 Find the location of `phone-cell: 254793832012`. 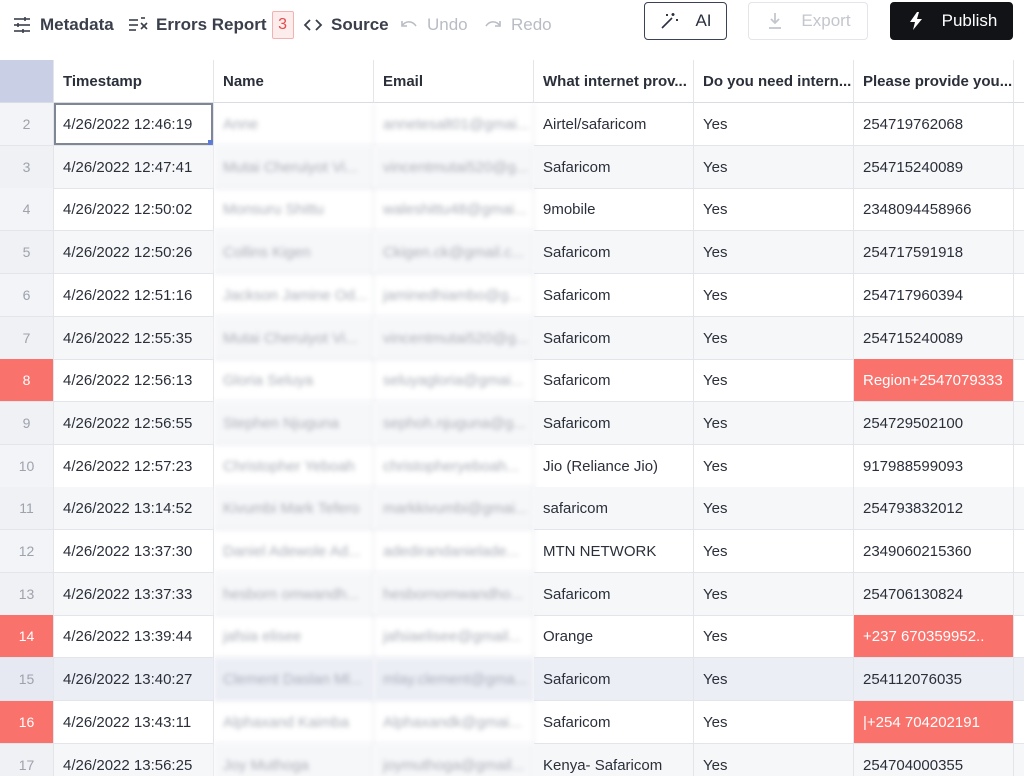

phone-cell: 254793832012 is located at coordinates (934, 509).